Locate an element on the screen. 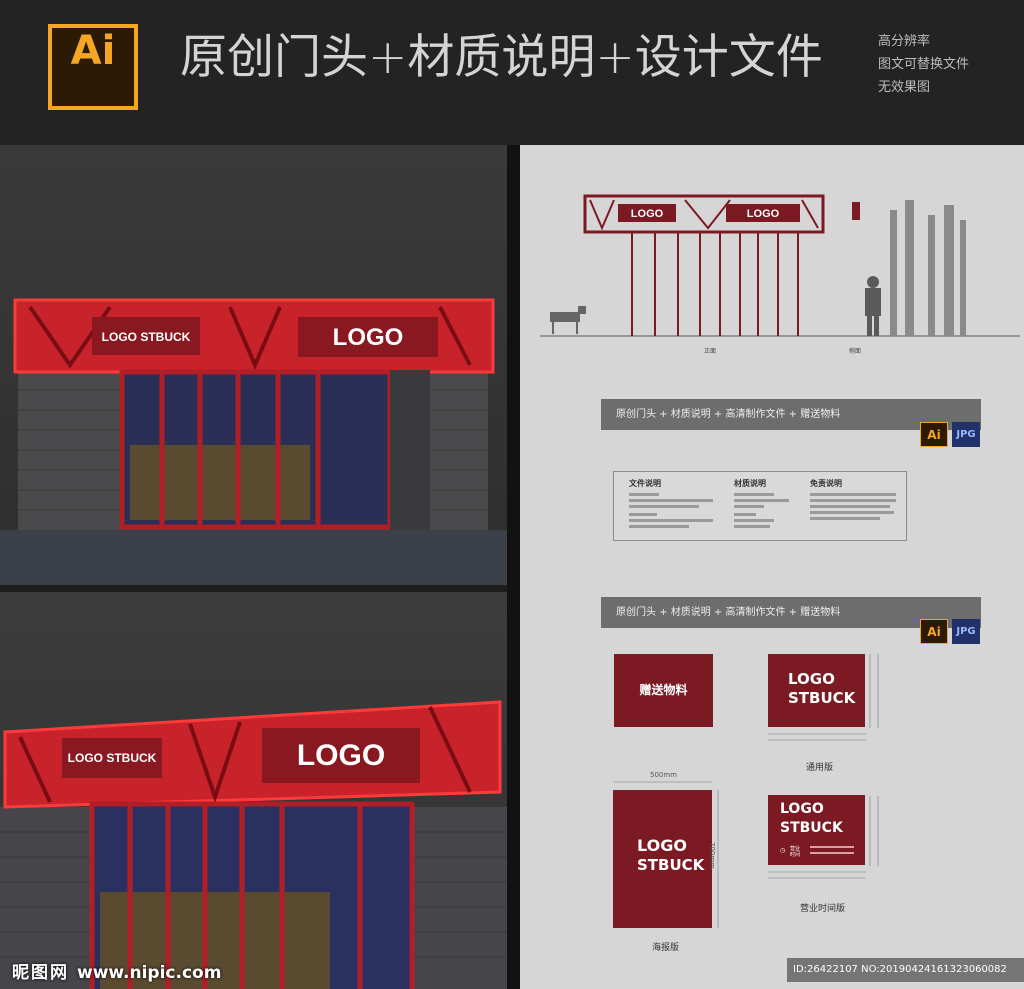 The image size is (1024, 989). poster-height-label: 700mm is located at coordinates (712, 855).